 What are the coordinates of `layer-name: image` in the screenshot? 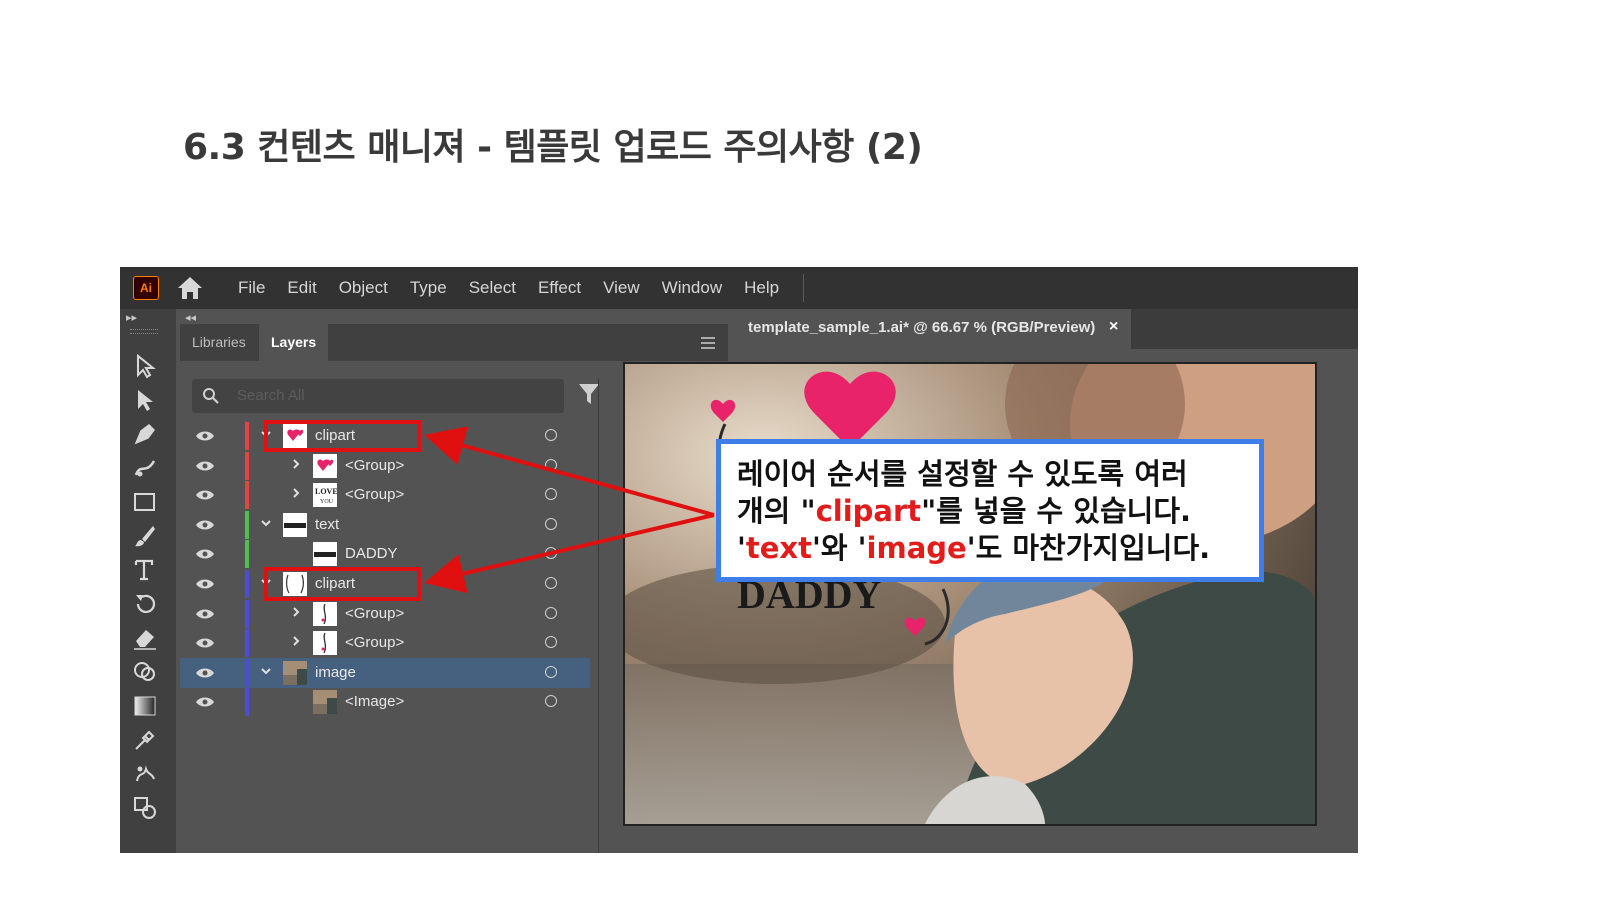 It's located at (335, 672).